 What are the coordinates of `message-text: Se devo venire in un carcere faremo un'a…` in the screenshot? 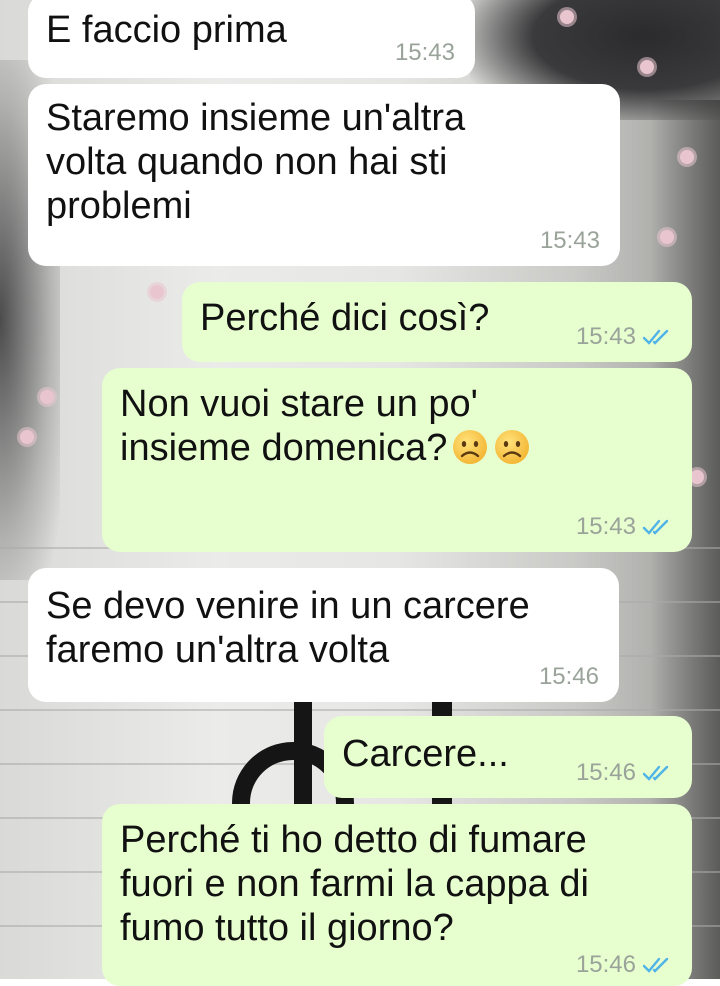 It's located at (288, 628).